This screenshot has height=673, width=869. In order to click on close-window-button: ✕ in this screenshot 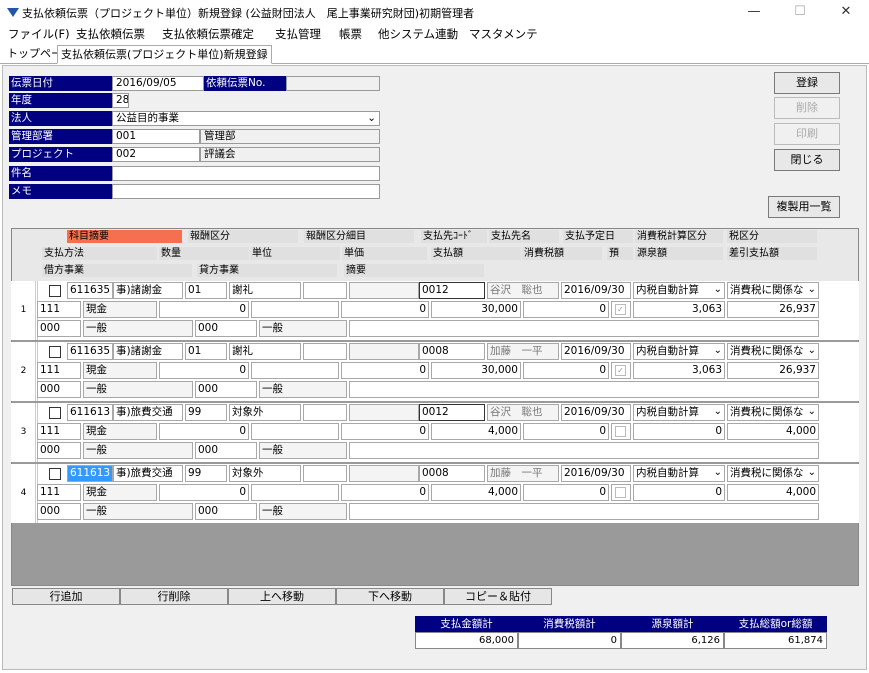, I will do `click(846, 12)`.